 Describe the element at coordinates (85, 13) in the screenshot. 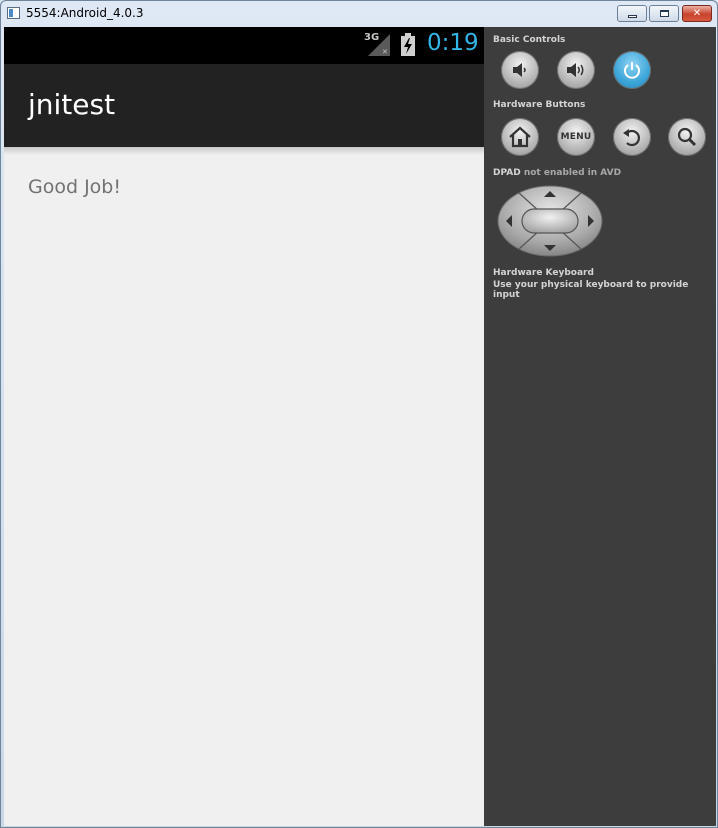

I see `window-title: 5554:Android_4.0.3` at that location.